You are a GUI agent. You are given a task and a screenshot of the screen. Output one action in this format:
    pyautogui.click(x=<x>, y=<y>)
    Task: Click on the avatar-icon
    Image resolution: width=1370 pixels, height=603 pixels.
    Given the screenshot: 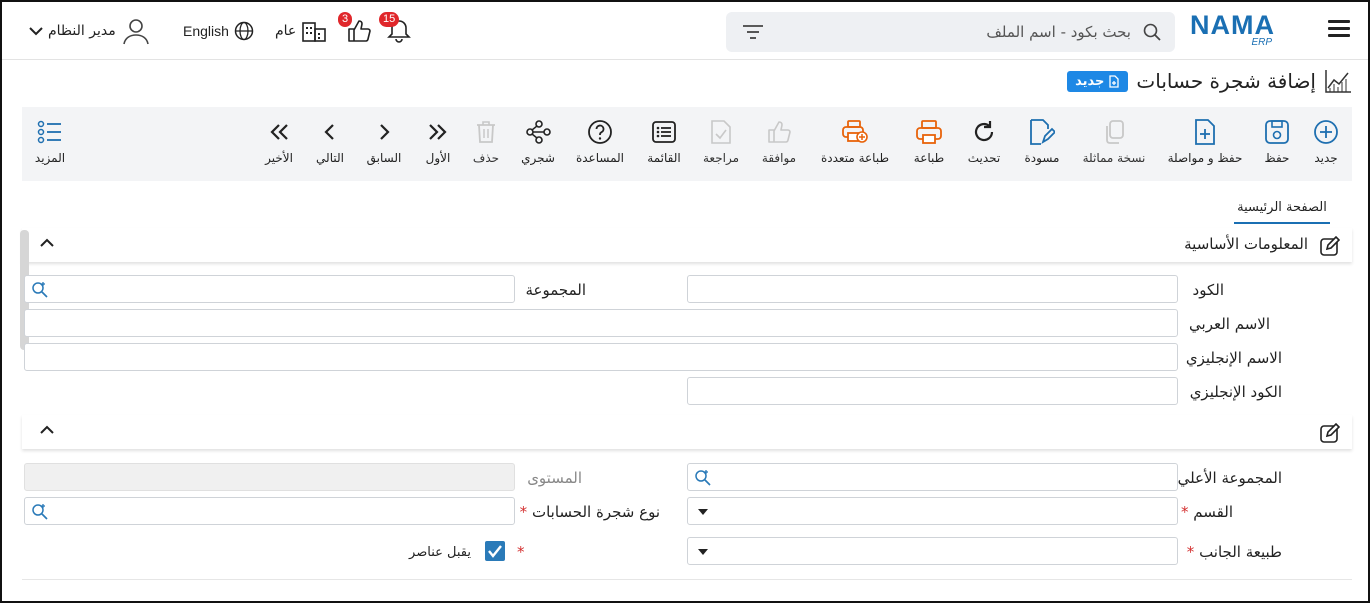 What is the action you would take?
    pyautogui.click(x=136, y=31)
    